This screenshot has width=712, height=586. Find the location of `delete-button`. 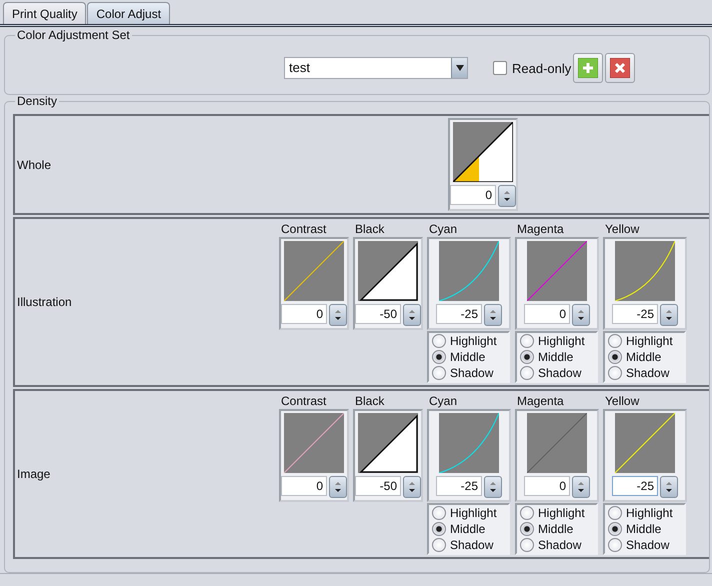

delete-button is located at coordinates (620, 68).